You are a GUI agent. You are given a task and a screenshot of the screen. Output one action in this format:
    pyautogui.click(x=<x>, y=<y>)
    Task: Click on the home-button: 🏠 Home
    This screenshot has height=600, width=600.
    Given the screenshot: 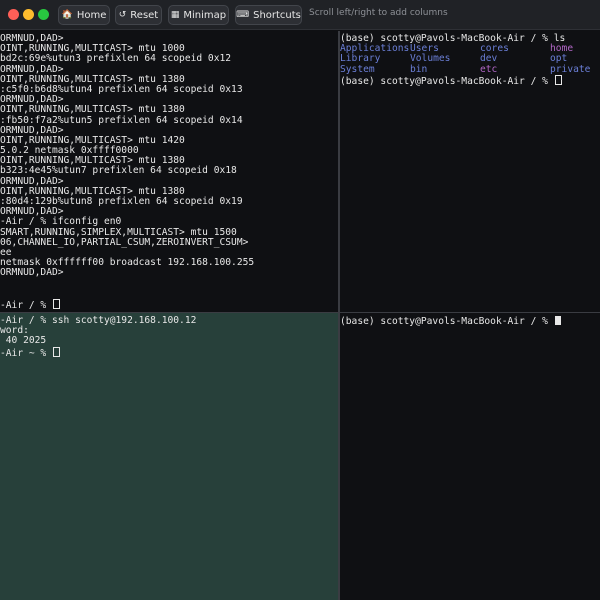 What is the action you would take?
    pyautogui.click(x=84, y=15)
    